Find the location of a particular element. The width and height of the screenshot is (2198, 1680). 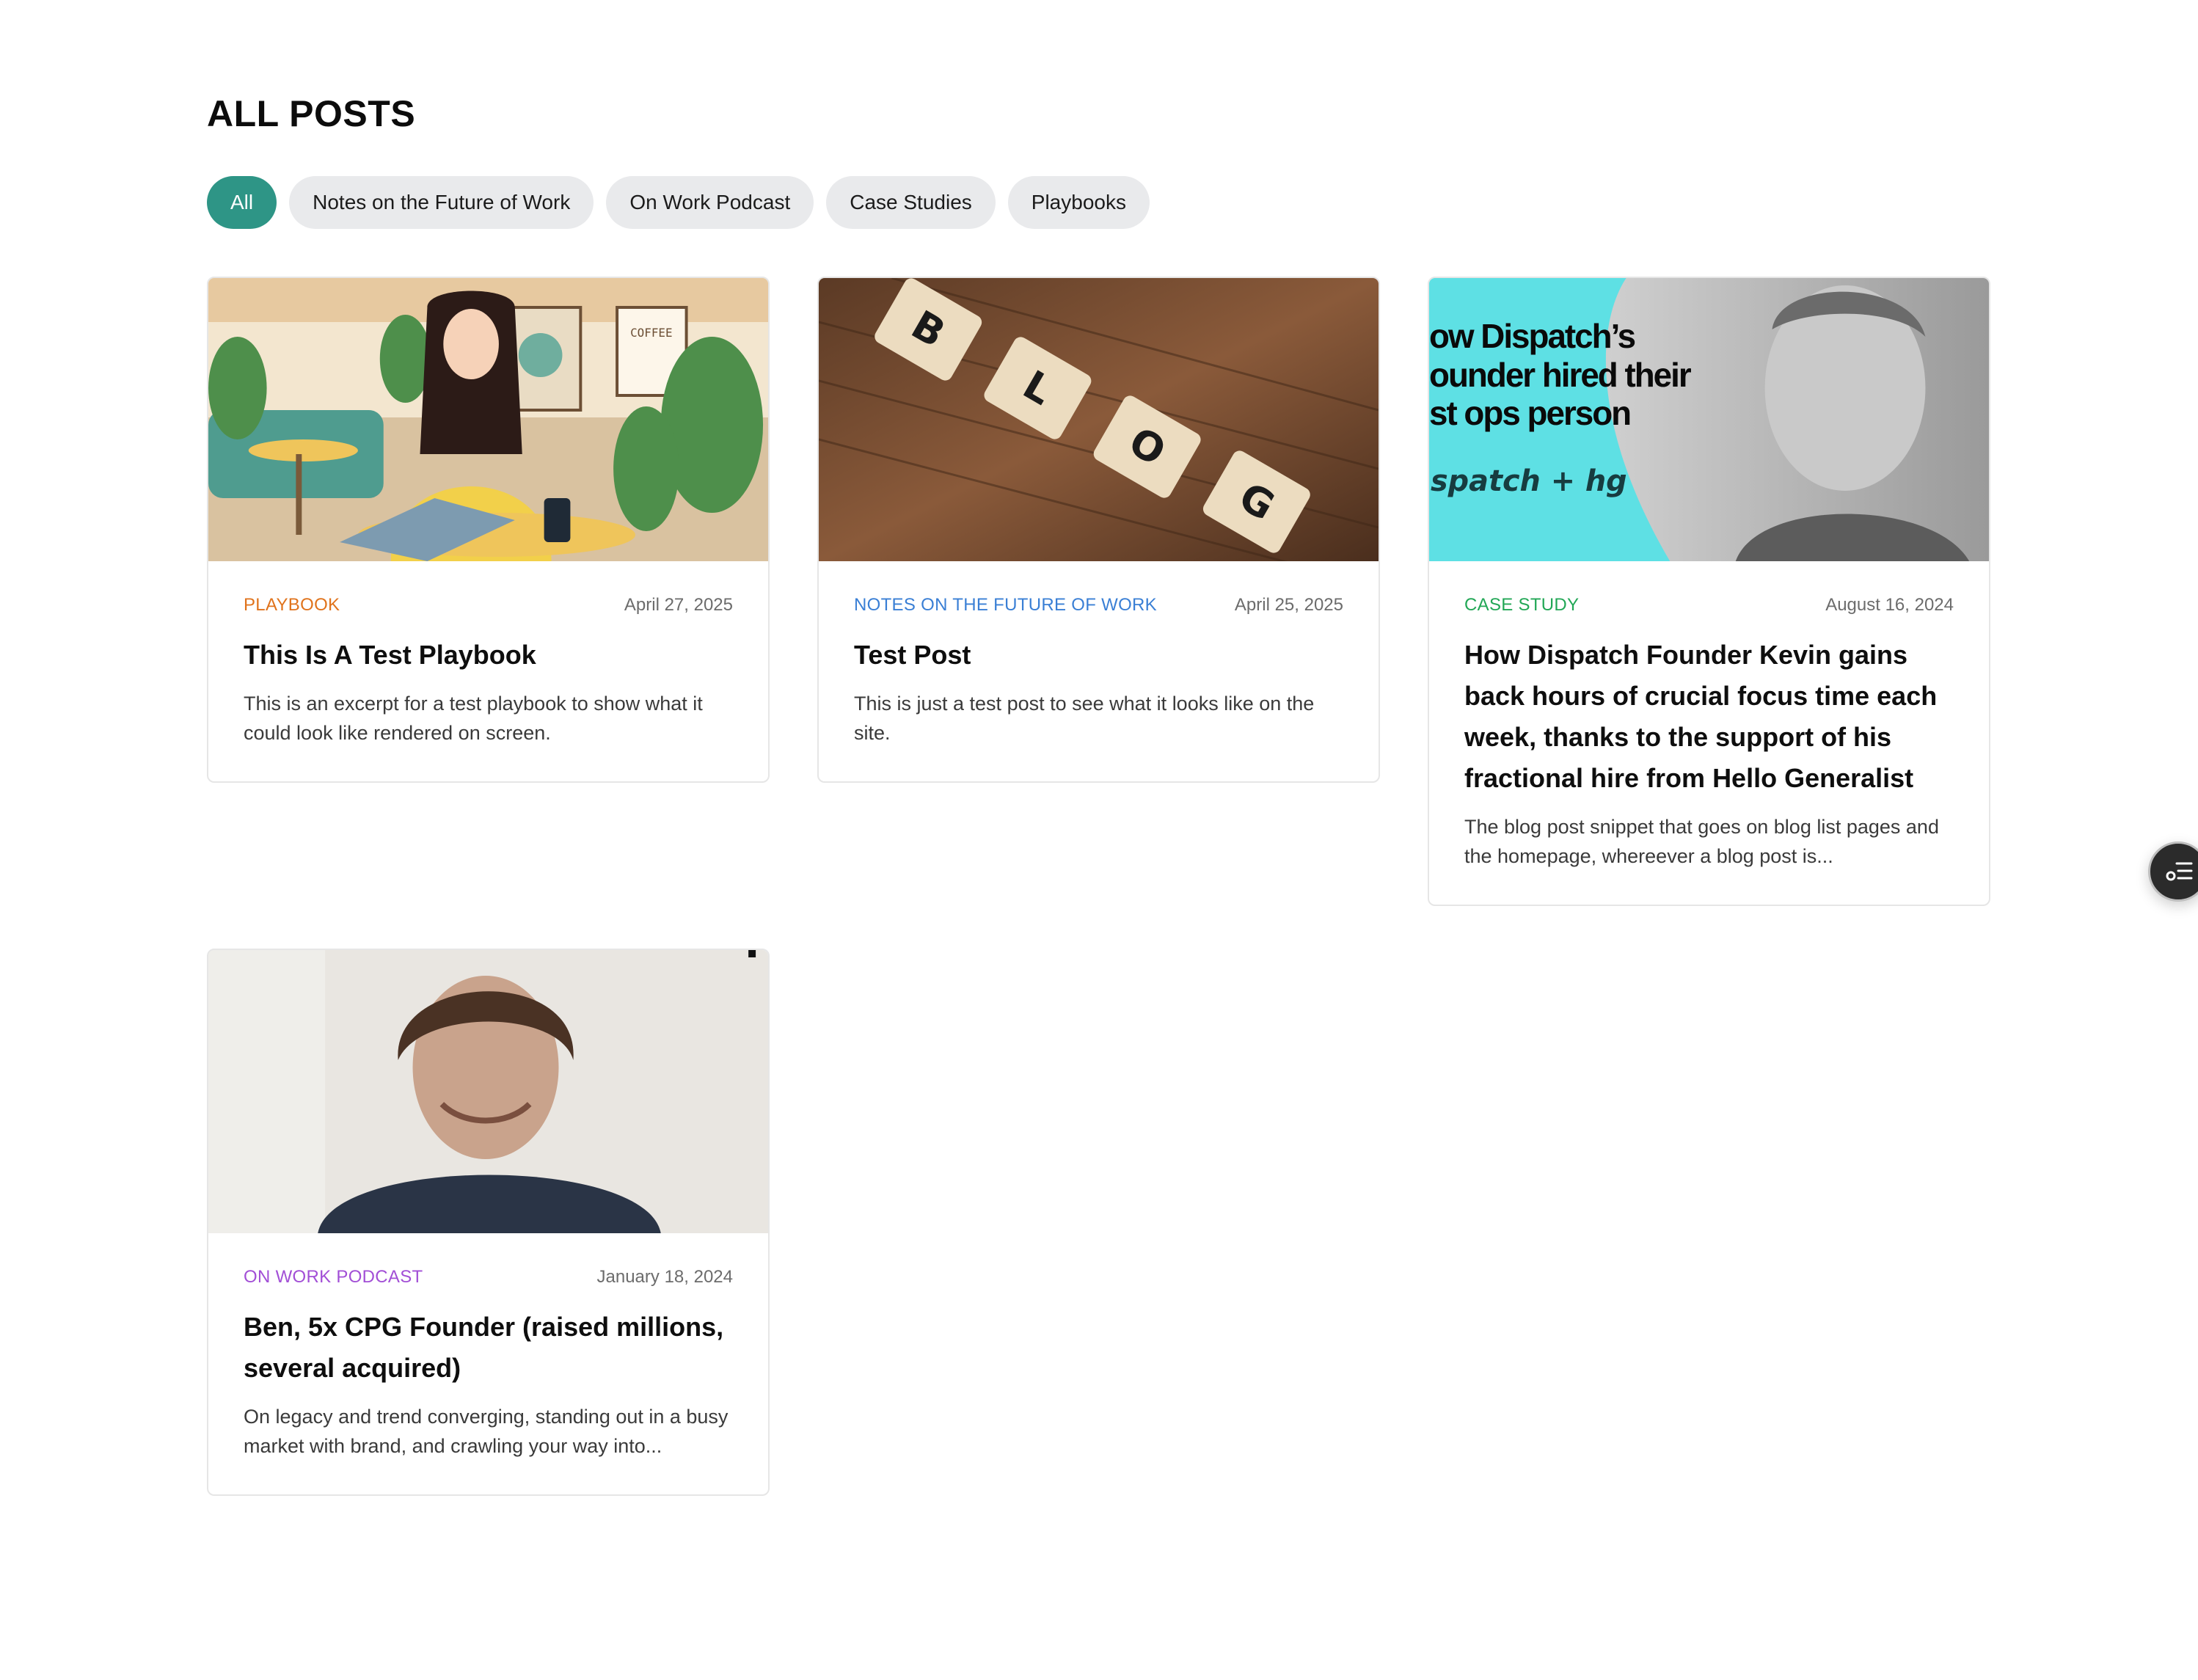

page-title: ALL POSTS is located at coordinates (311, 113).